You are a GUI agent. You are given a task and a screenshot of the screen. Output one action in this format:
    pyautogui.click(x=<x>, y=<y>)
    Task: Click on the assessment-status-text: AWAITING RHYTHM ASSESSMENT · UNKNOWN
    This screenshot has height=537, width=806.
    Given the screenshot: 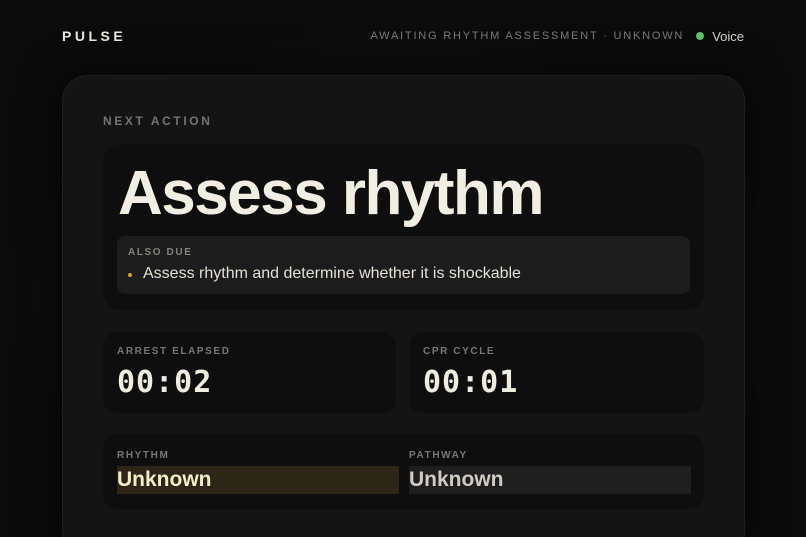 What is the action you would take?
    pyautogui.click(x=527, y=36)
    